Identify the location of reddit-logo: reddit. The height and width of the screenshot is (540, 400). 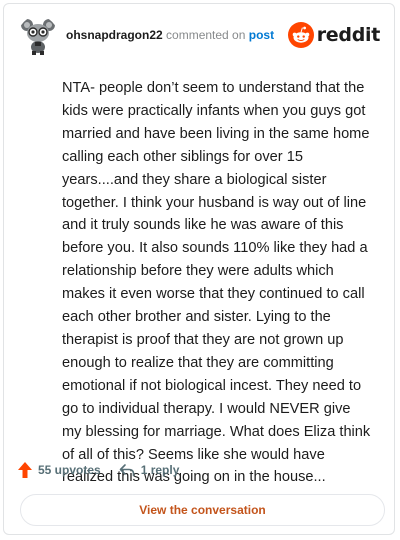
(334, 35).